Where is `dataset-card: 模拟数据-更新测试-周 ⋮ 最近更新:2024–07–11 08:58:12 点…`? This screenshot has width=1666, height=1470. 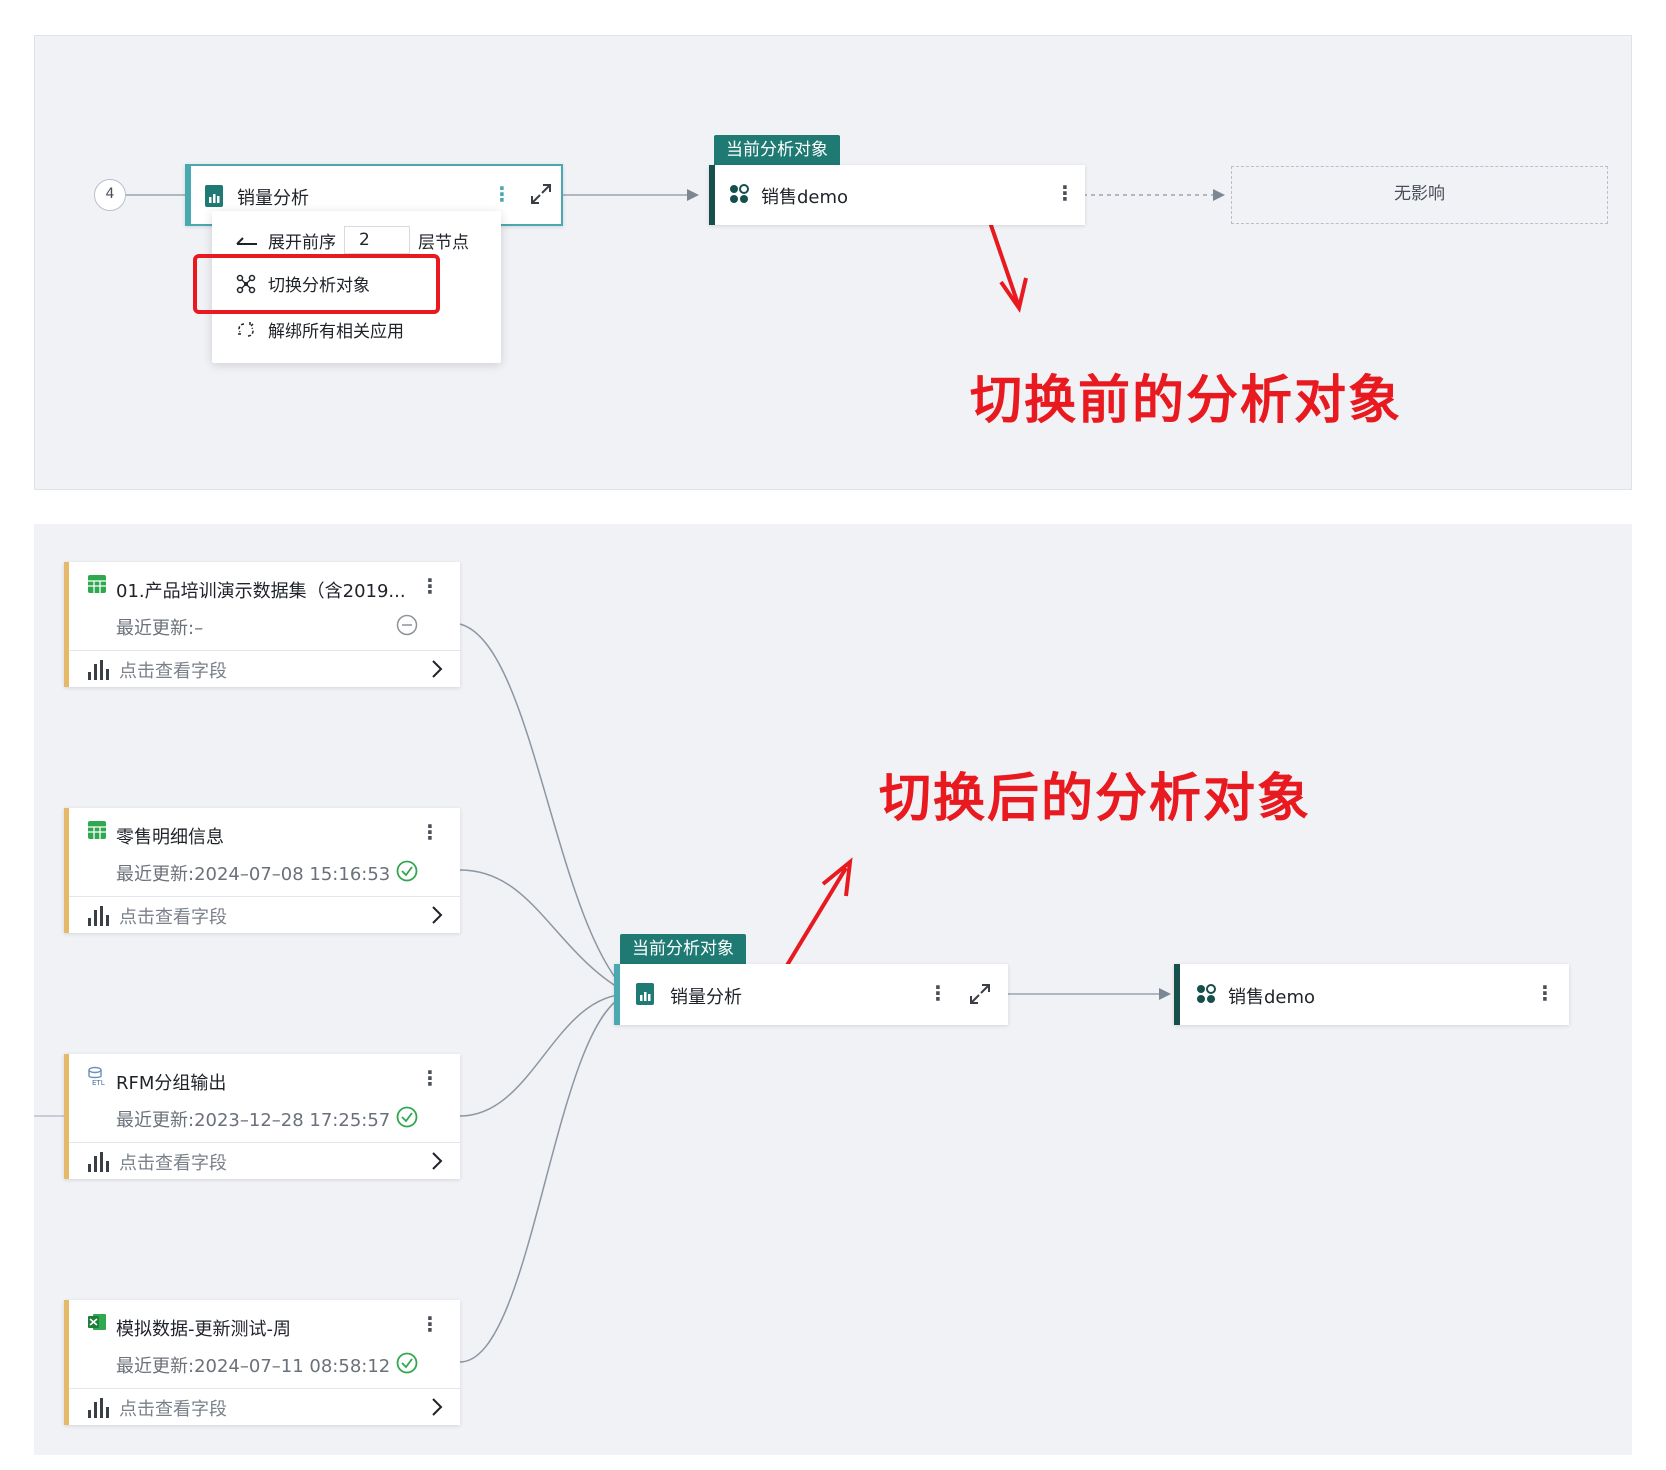
dataset-card: 模拟数据-更新测试-周 ⋮ 最近更新:2024–07–11 08:58:12 点… is located at coordinates (262, 1362).